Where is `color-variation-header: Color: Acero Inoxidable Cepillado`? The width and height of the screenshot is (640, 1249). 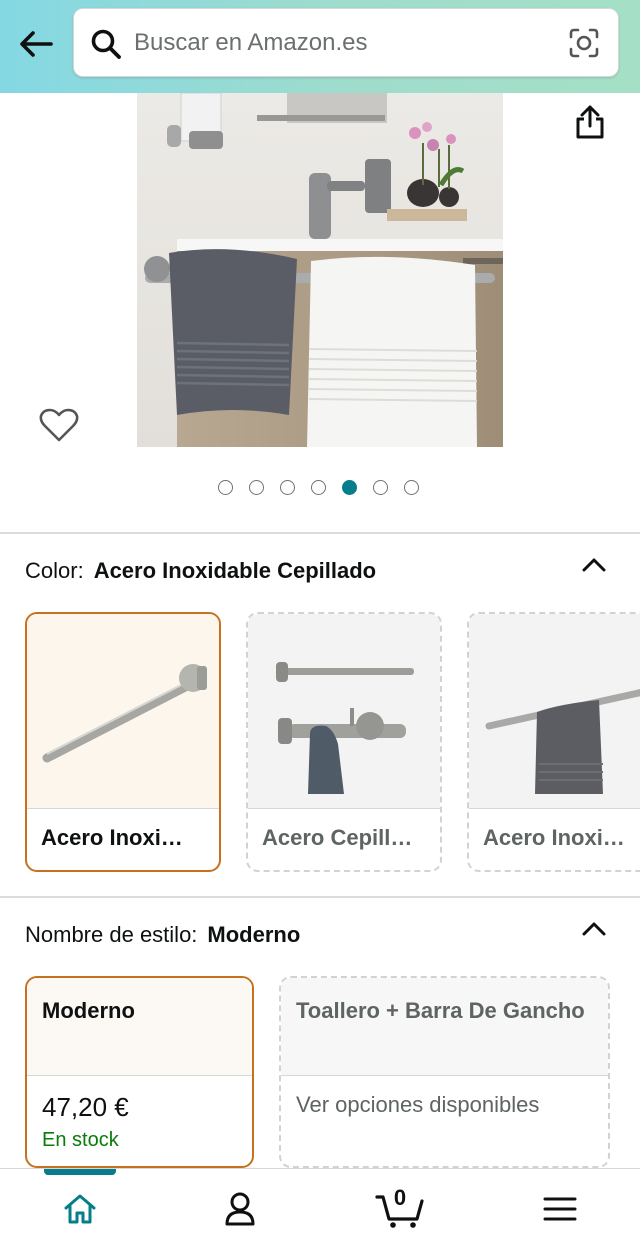
color-variation-header: Color: Acero Inoxidable Cepillado is located at coordinates (200, 571).